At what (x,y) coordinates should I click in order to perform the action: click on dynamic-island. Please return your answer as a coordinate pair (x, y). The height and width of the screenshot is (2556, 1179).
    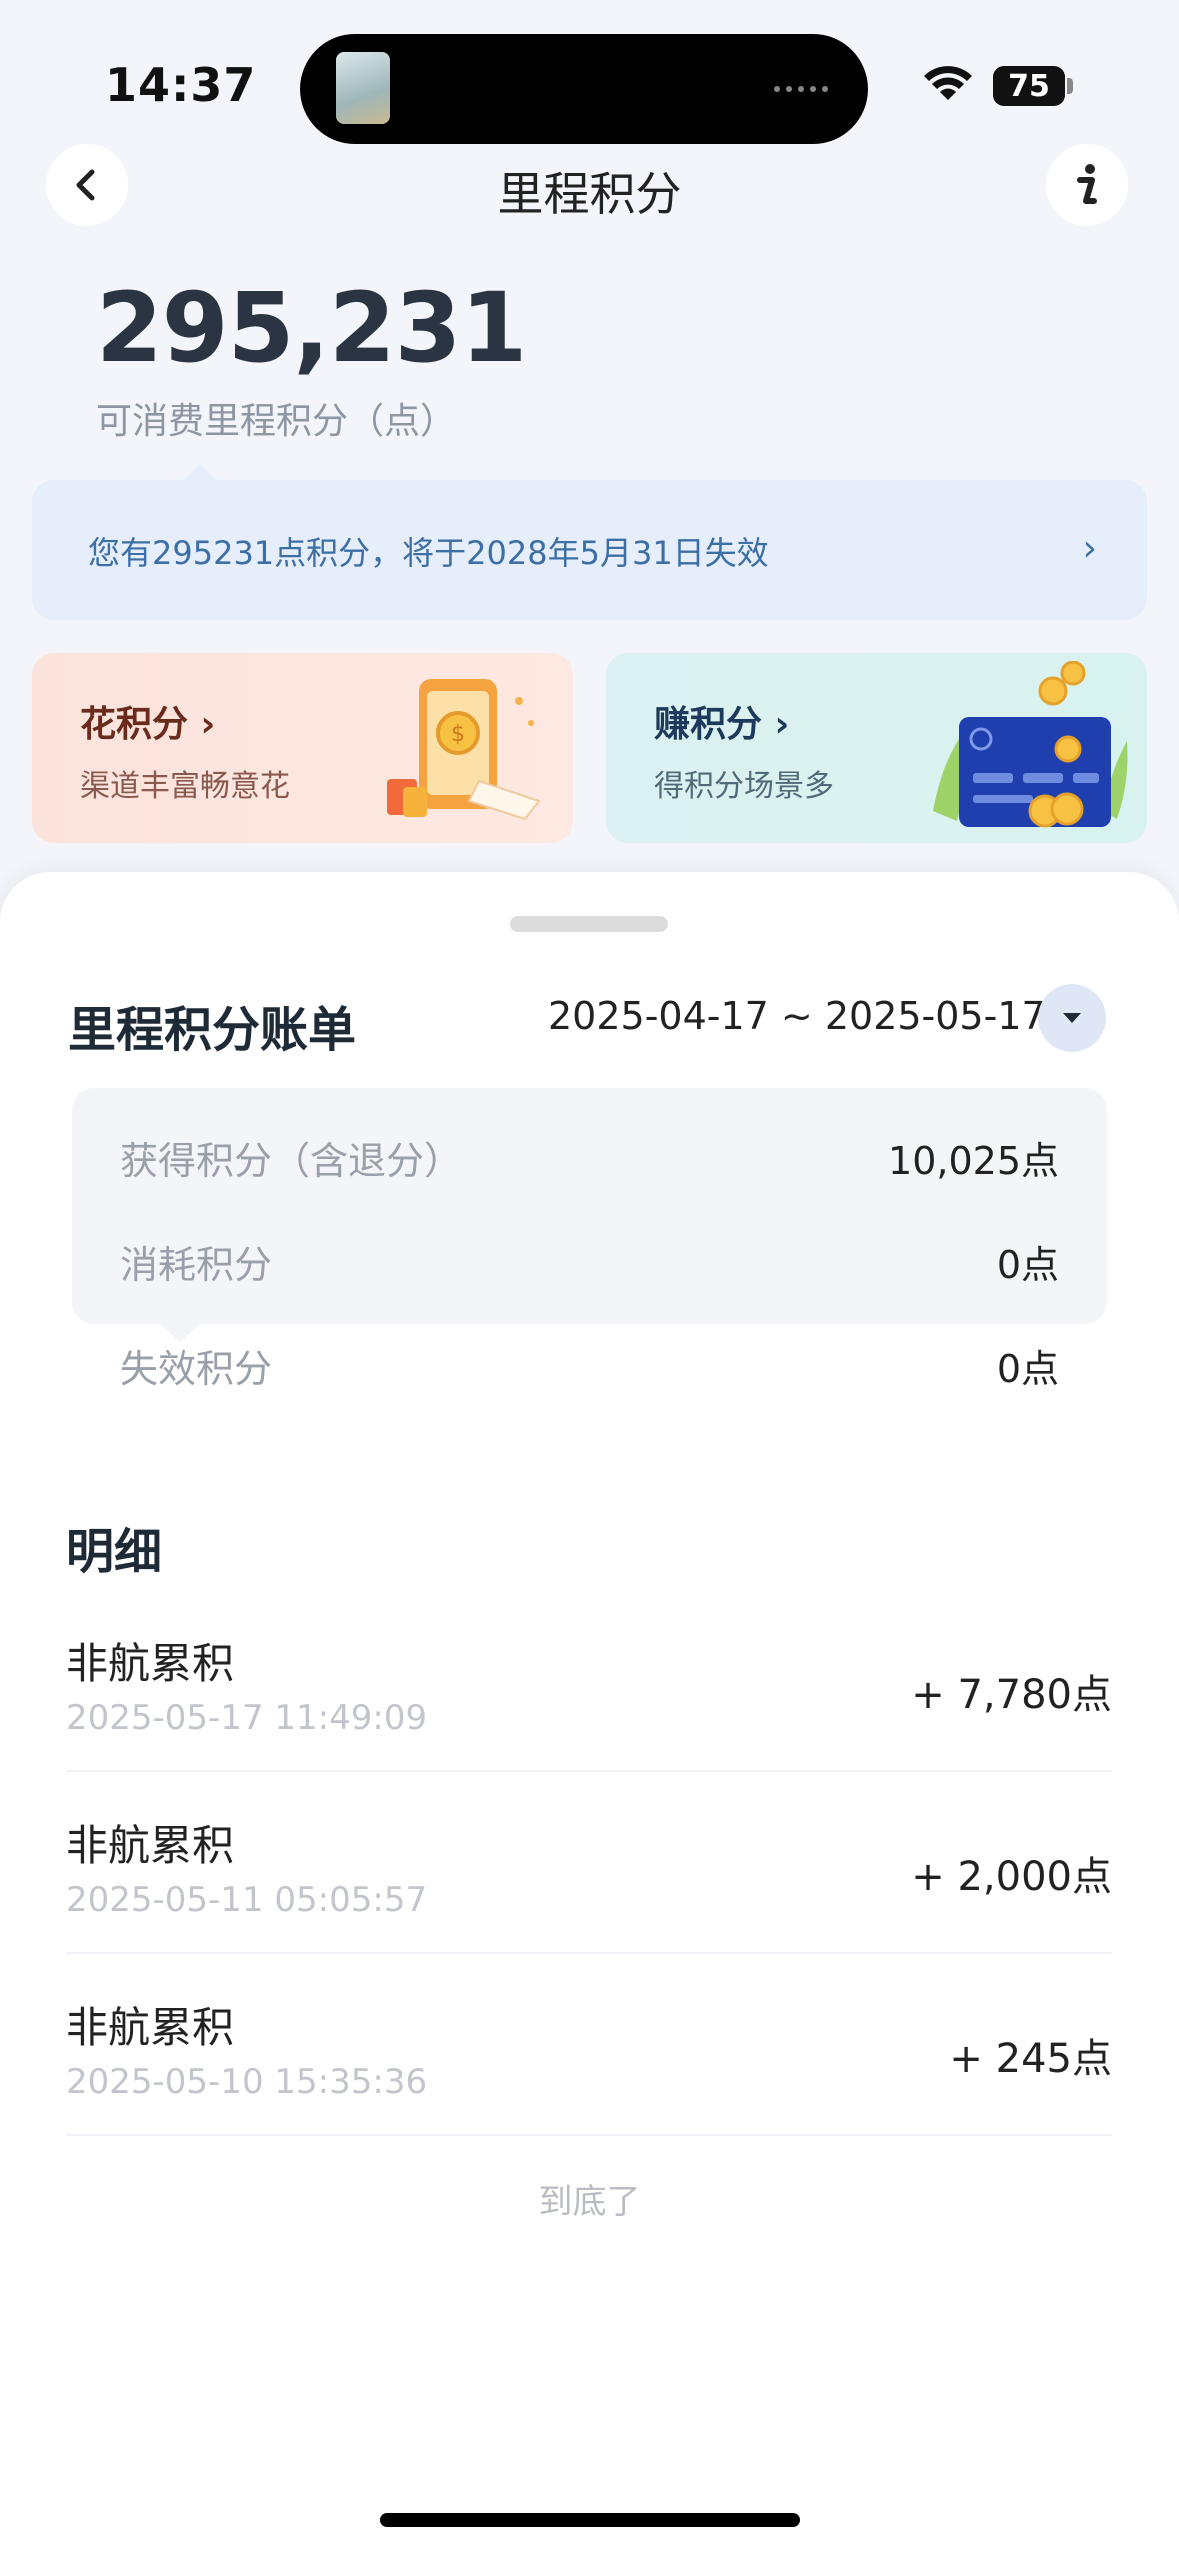
    Looking at the image, I should click on (584, 89).